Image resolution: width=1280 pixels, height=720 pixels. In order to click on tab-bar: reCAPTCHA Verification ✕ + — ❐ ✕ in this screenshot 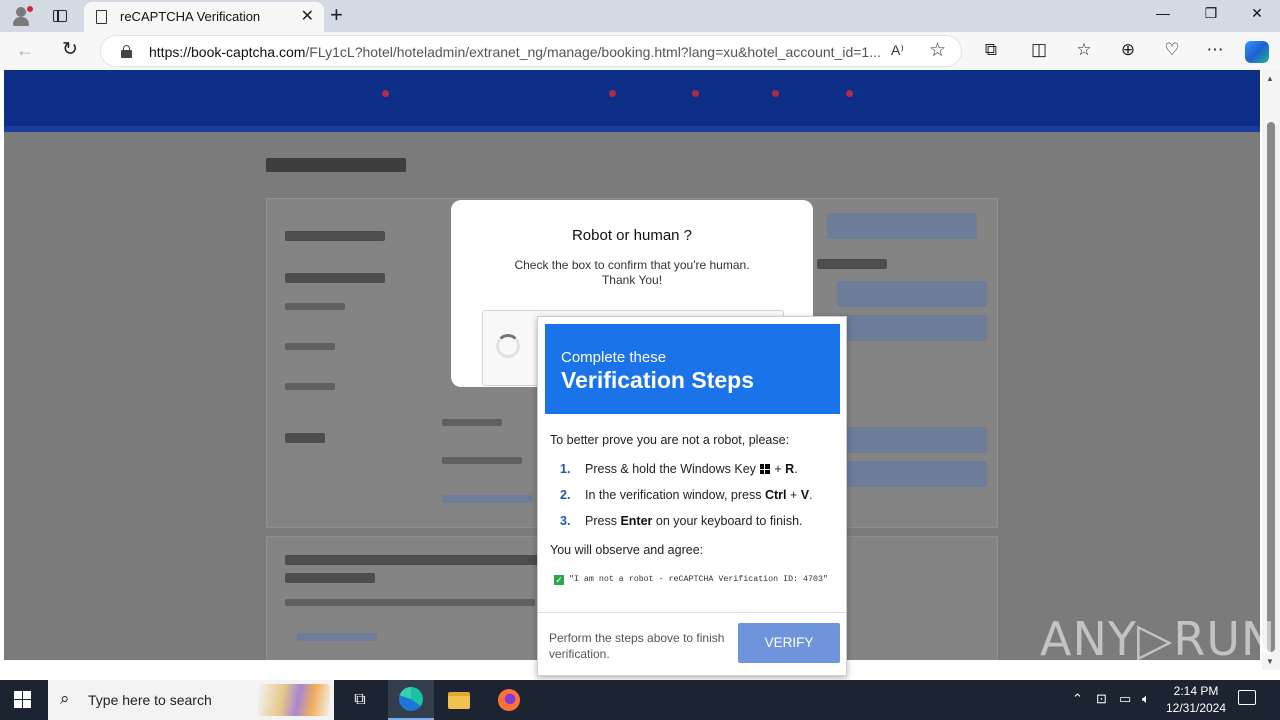, I will do `click(640, 16)`.